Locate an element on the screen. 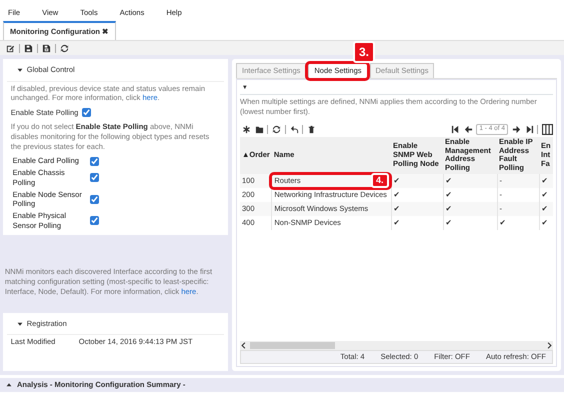 The height and width of the screenshot is (412, 564). next-page-icon is located at coordinates (516, 129).